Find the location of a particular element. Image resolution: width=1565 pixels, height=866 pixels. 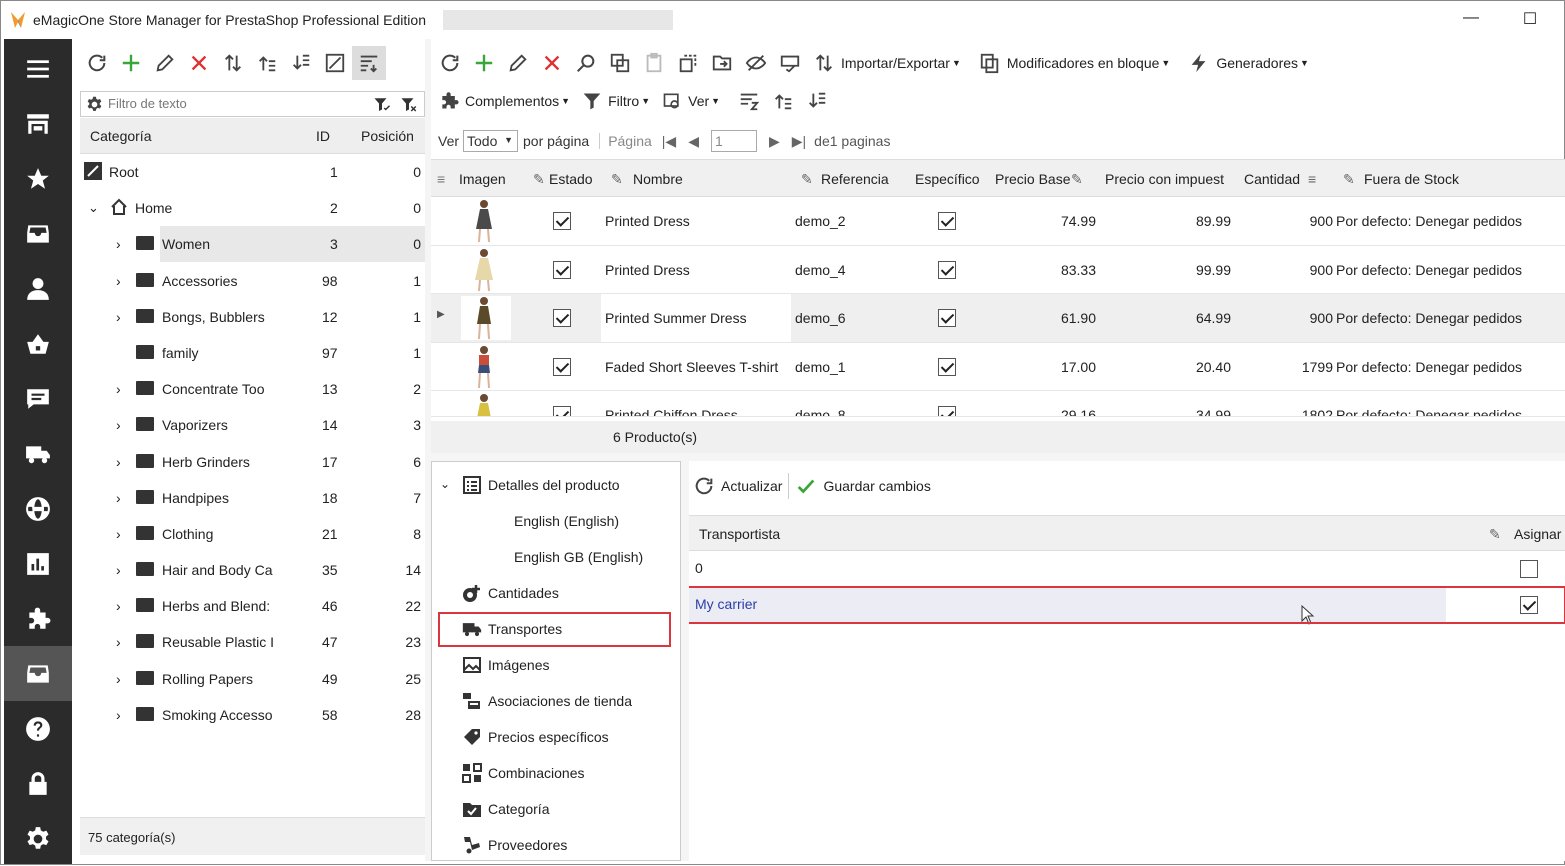

col-price-tax: Precio con impuest is located at coordinates (1167, 179).